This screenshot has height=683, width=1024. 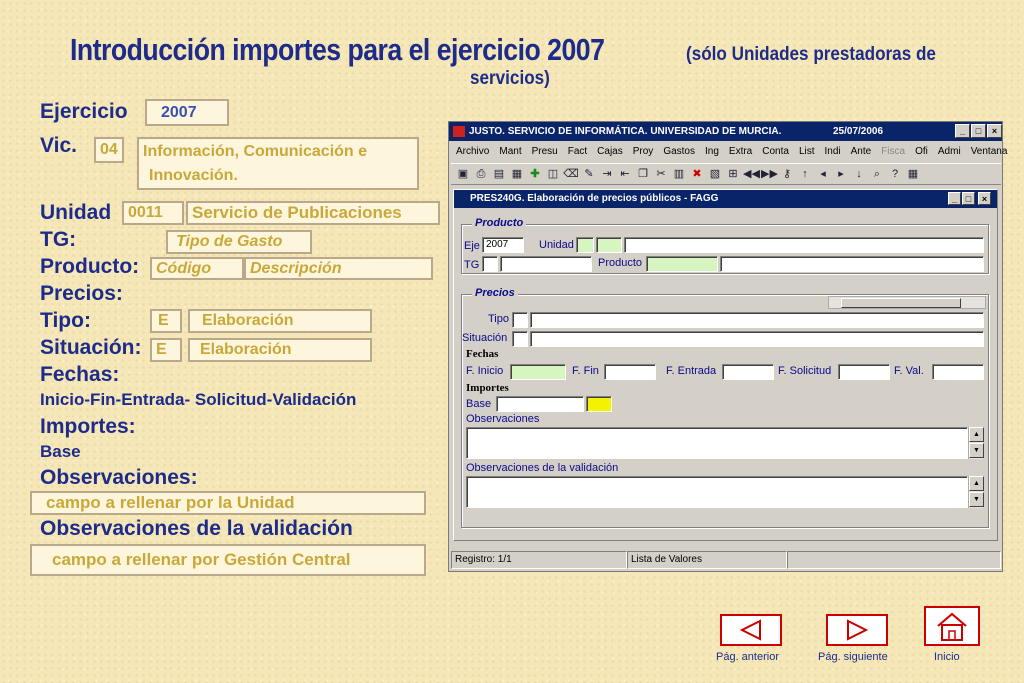 What do you see at coordinates (962, 131) in the screenshot?
I see `minimize-button: _` at bounding box center [962, 131].